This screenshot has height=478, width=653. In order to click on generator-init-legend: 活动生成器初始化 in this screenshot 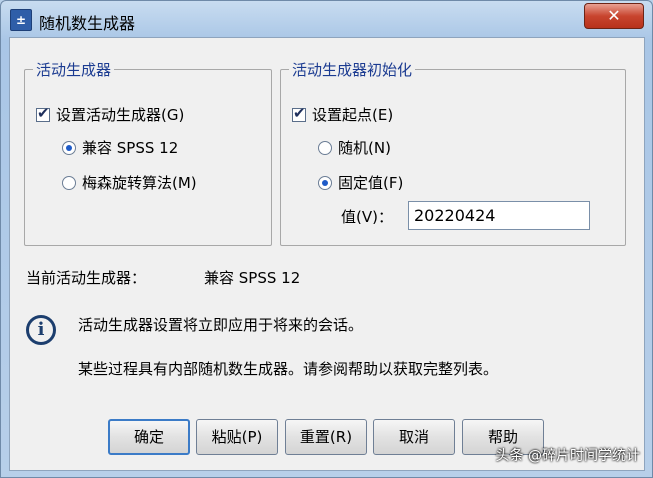, I will do `click(352, 69)`.